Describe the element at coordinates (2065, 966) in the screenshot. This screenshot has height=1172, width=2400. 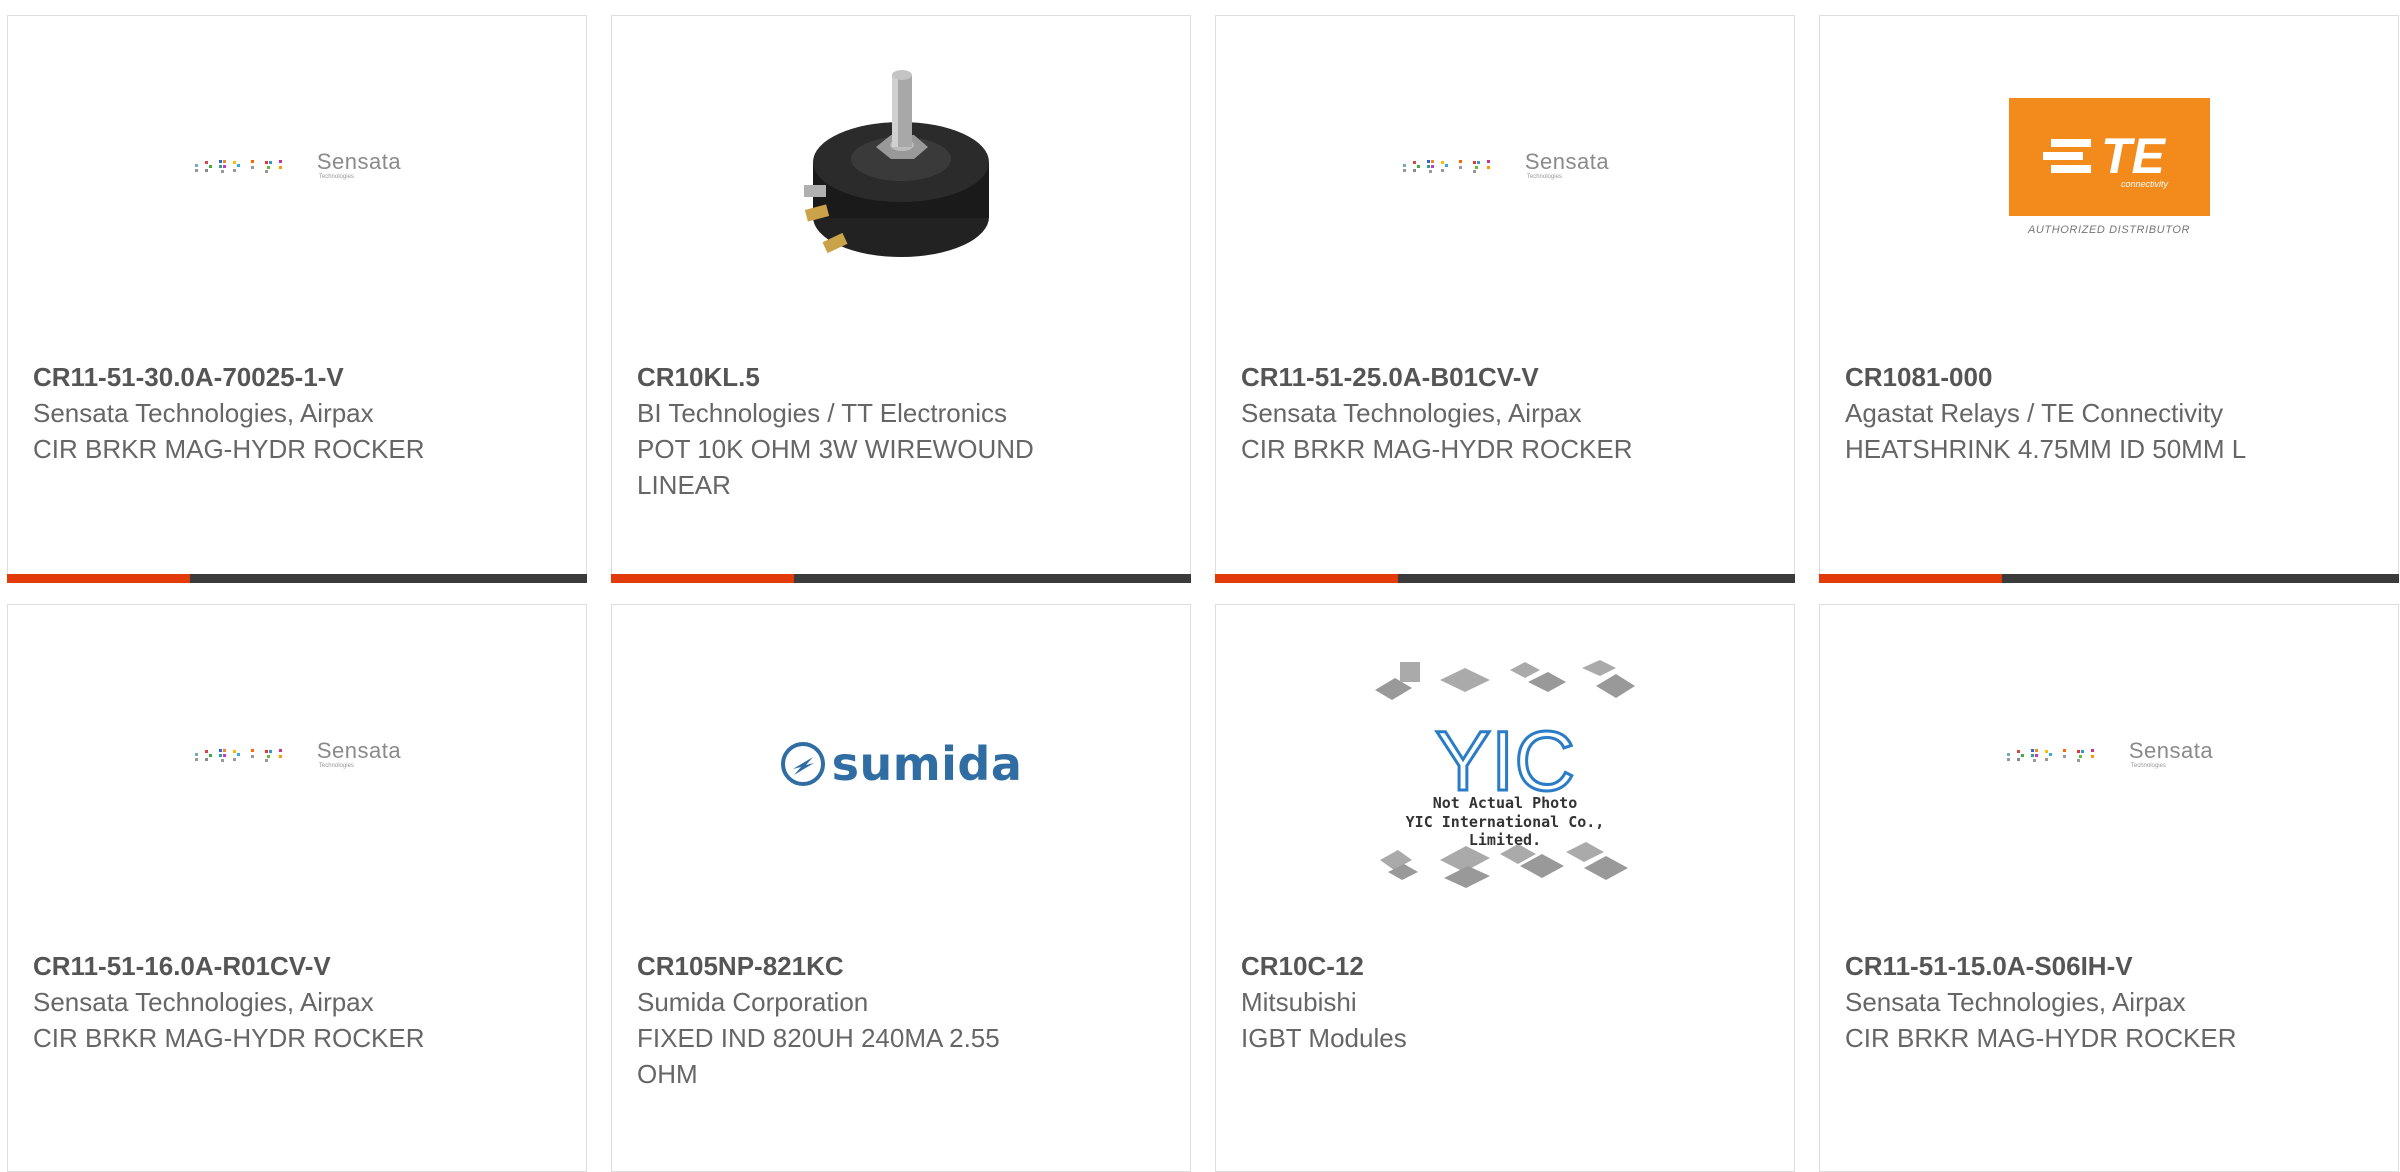
I see `part-number: CR11-51-15.0A-S06IH-V` at that location.